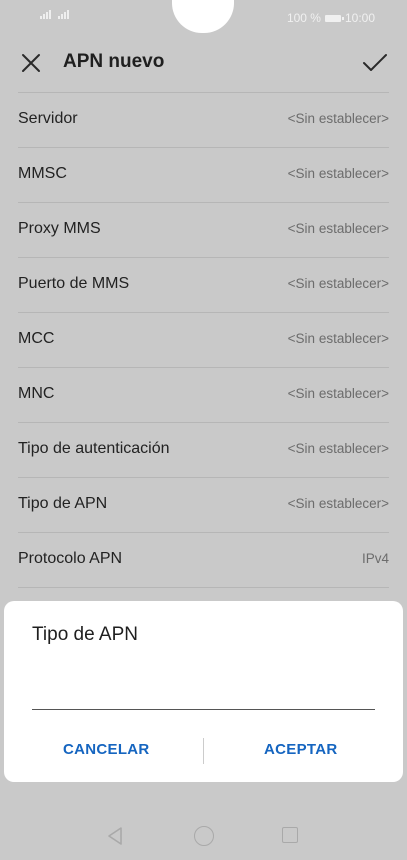 Image resolution: width=407 pixels, height=860 pixels. I want to click on setting-row: Tipo de autenticación <Sin establecer>, so click(203, 450).